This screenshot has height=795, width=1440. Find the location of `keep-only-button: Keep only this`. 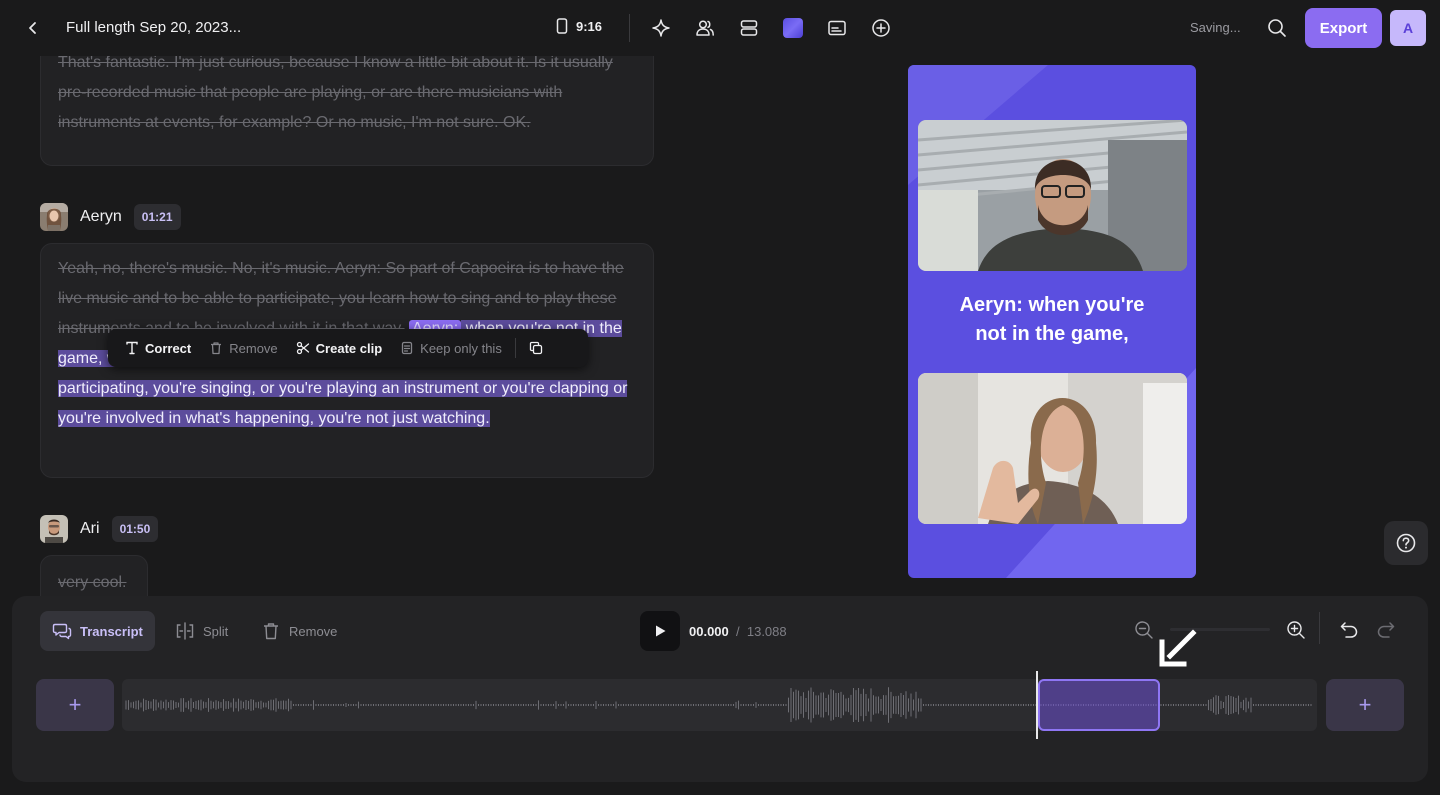

keep-only-button: Keep only this is located at coordinates (451, 348).